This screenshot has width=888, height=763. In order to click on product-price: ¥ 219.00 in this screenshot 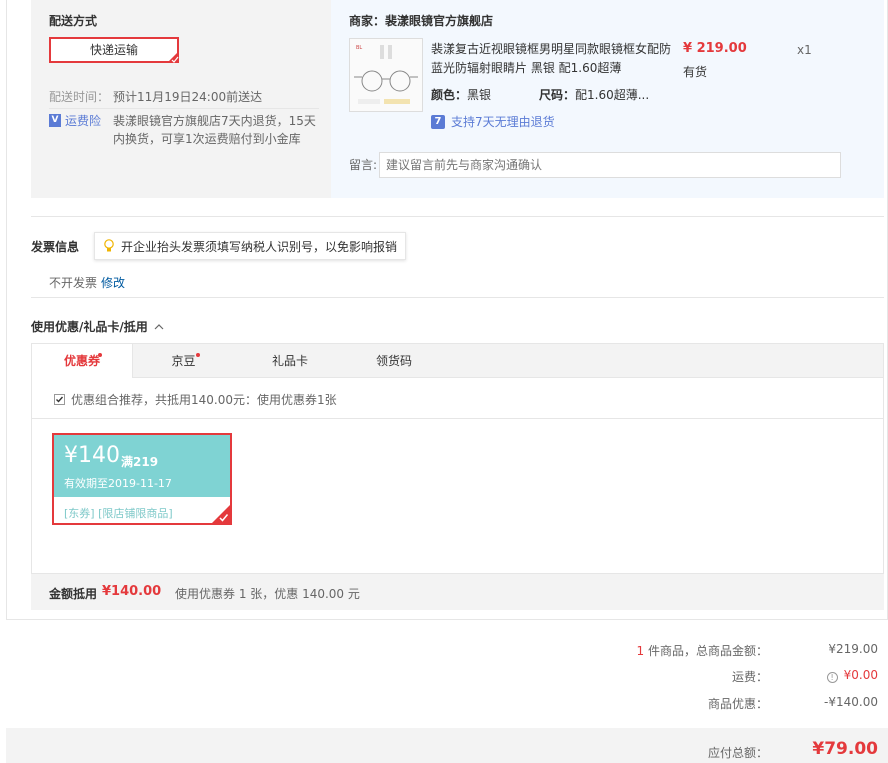, I will do `click(715, 48)`.